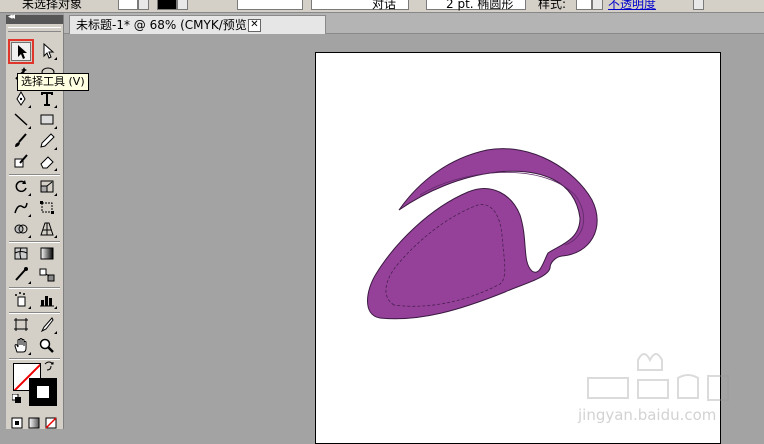 Image resolution: width=764 pixels, height=444 pixels. I want to click on baidu-jingyan-watermark: jingyan.baidu.com, so click(653, 388).